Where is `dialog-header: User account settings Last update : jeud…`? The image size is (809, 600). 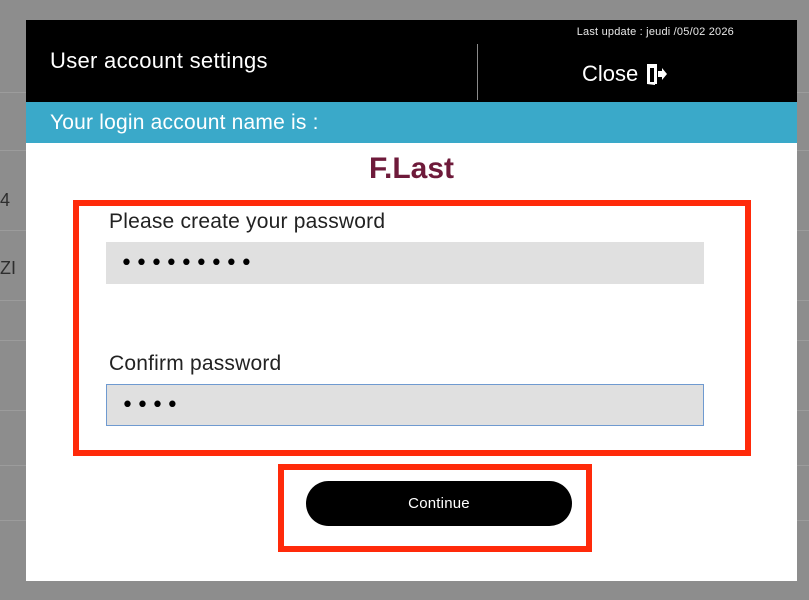 dialog-header: User account settings Last update : jeud… is located at coordinates (411, 61).